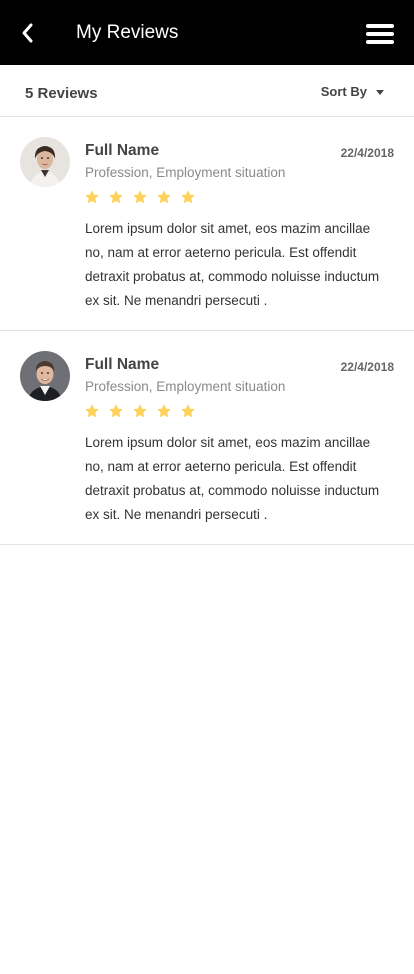 The image size is (414, 974). Describe the element at coordinates (343, 91) in the screenshot. I see `sort-label: Sort By` at that location.